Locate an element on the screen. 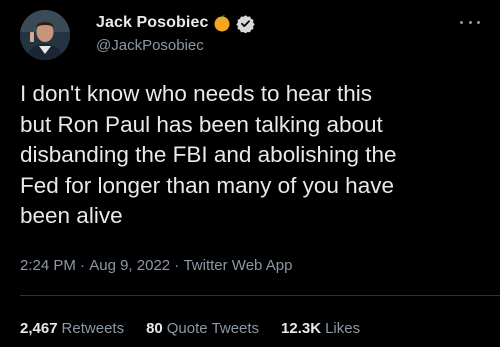 The height and width of the screenshot is (347, 500). retweets-stat: 2,467 Retweets is located at coordinates (72, 328).